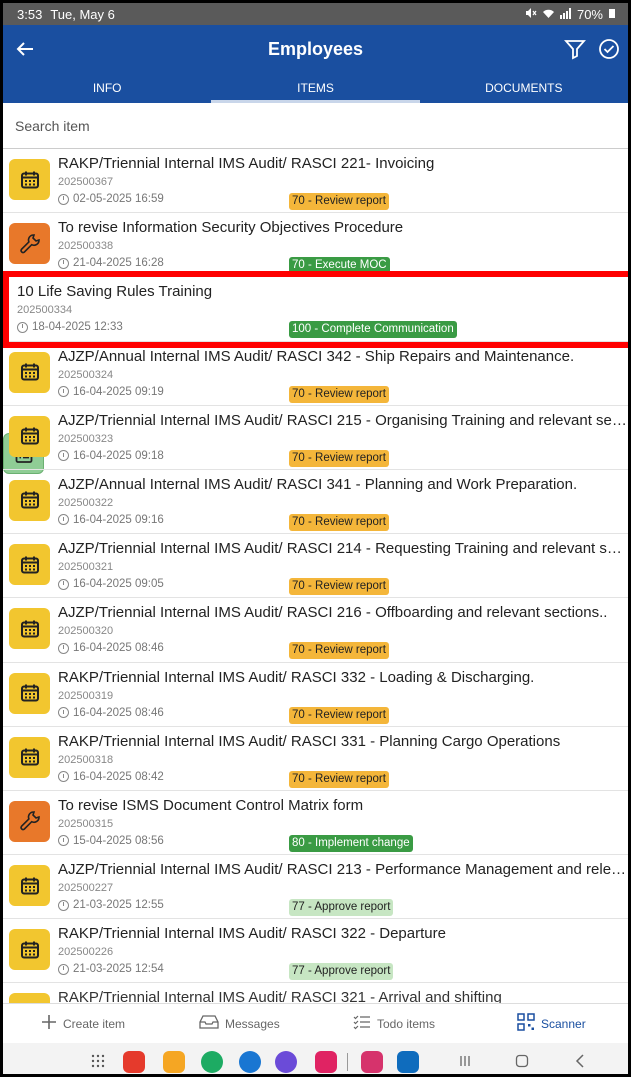 The width and height of the screenshot is (631, 1077). I want to click on recents-icon, so click(465, 1063).